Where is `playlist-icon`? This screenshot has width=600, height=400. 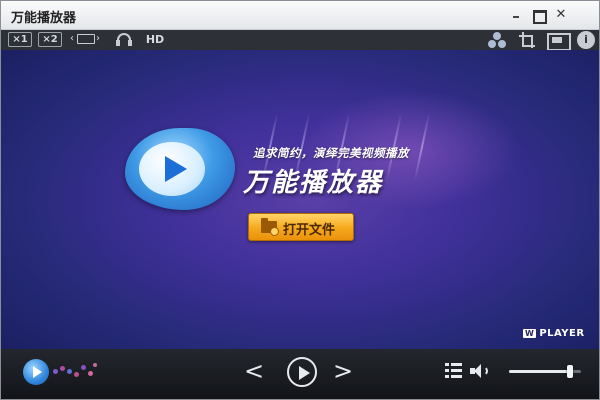
playlist-icon is located at coordinates (454, 371).